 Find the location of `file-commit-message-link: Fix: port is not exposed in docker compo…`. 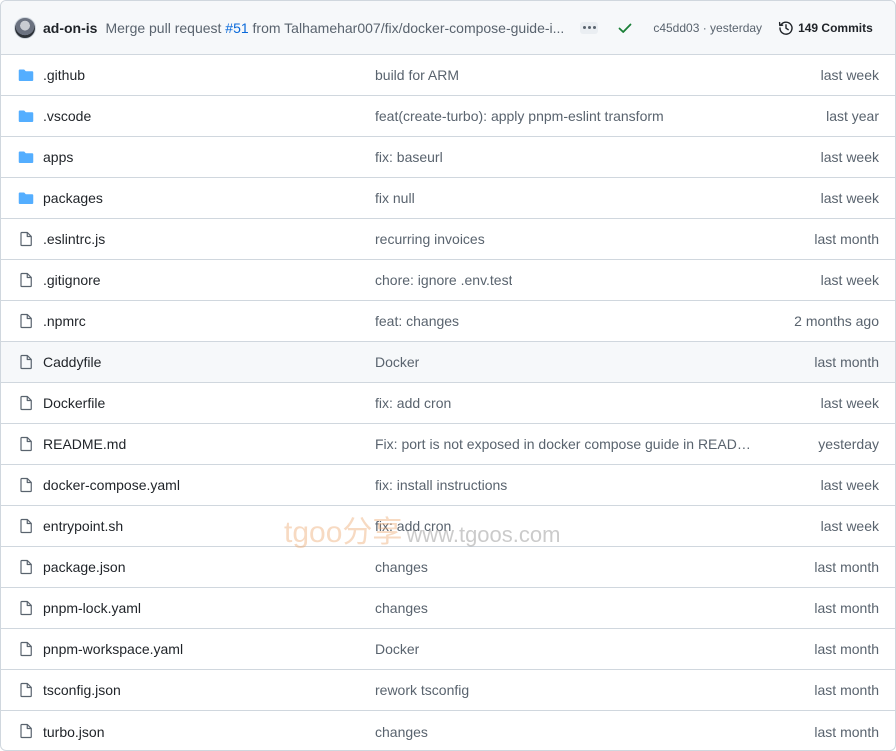

file-commit-message-link: Fix: port is not exposed in docker compo… is located at coordinates (567, 444).